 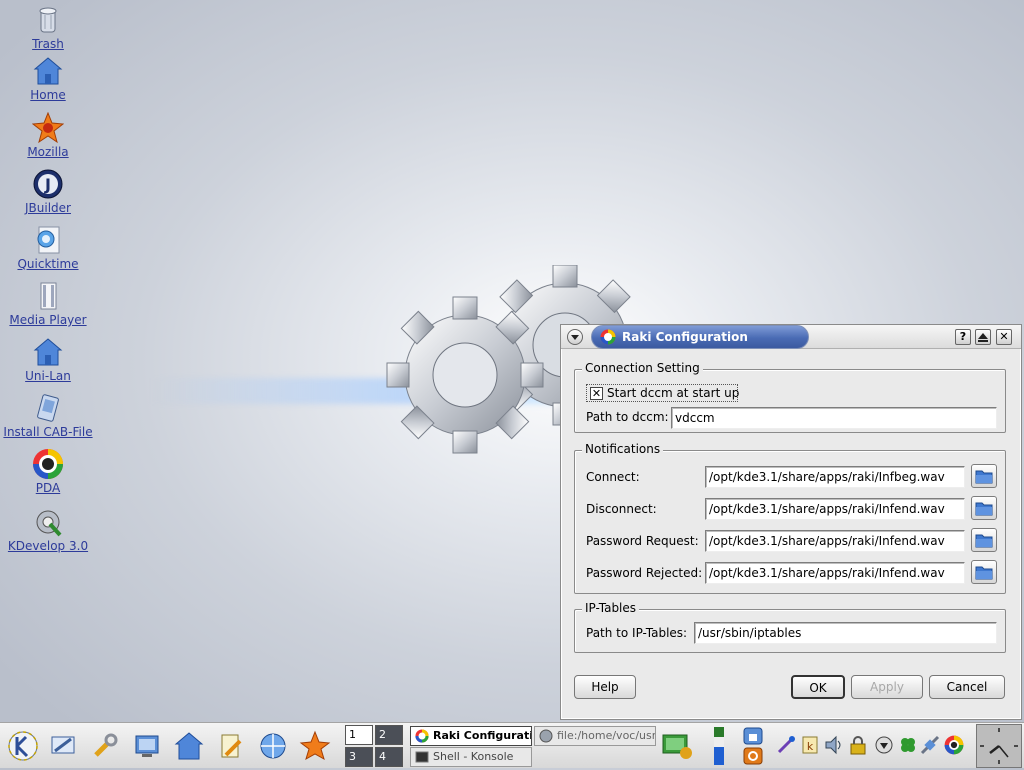 What do you see at coordinates (389, 735) in the screenshot?
I see `pager-desktop-2: 2` at bounding box center [389, 735].